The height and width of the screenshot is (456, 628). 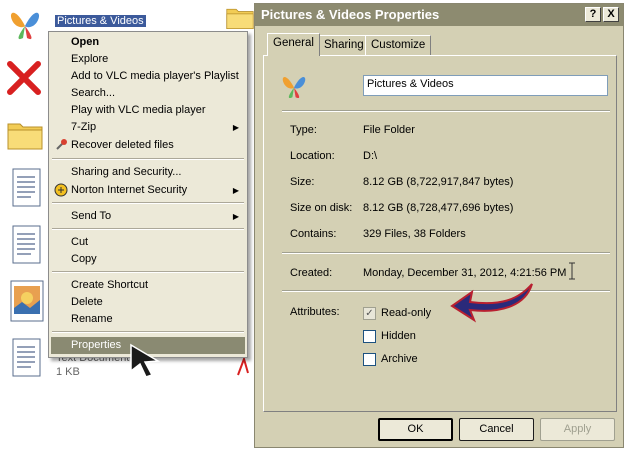 I want to click on menu-item-create-shortcut: Create Shortcut, so click(x=148, y=285).